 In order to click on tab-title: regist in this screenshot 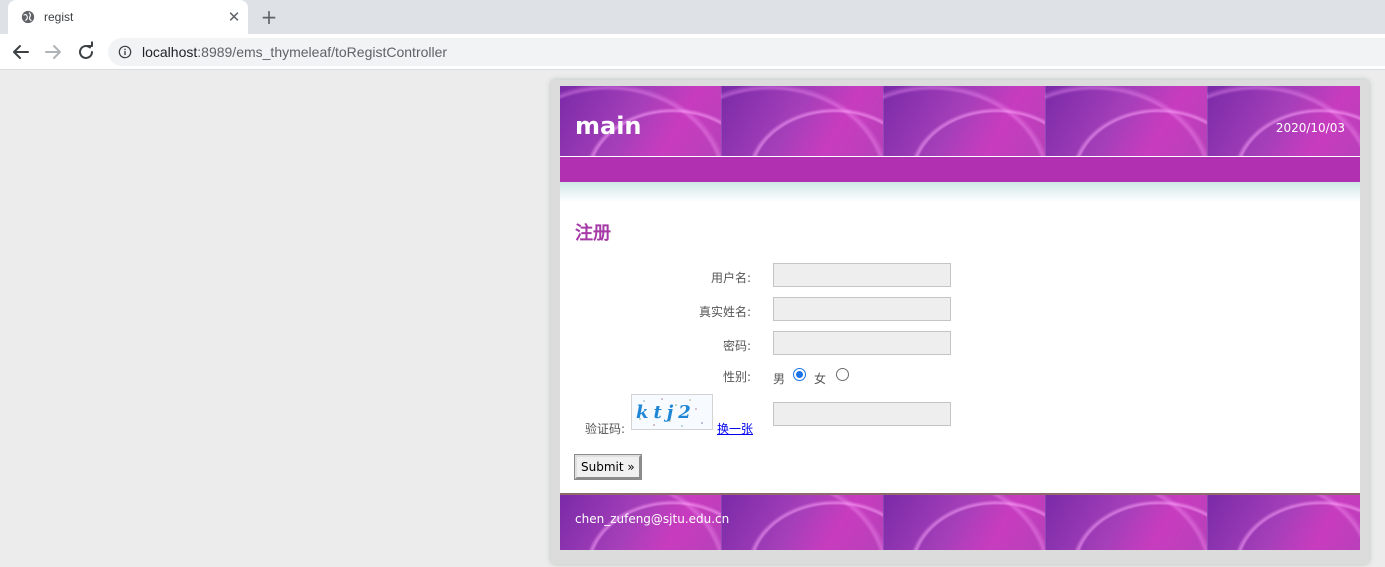, I will do `click(59, 17)`.